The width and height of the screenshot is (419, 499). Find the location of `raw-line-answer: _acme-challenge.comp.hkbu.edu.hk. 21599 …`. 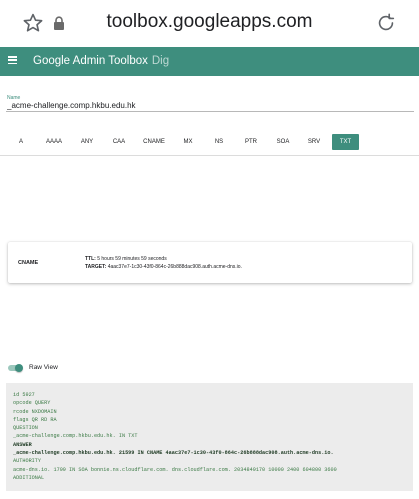

raw-line-answer: _acme-challenge.comp.hkbu.edu.hk. 21599 … is located at coordinates (173, 453).